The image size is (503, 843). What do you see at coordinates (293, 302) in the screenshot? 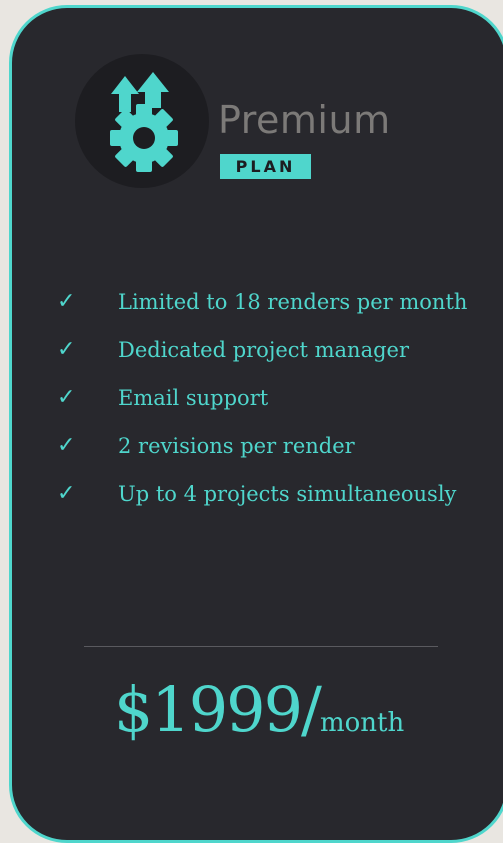
I see `feature-text: Limited to 18 renders per month` at bounding box center [293, 302].